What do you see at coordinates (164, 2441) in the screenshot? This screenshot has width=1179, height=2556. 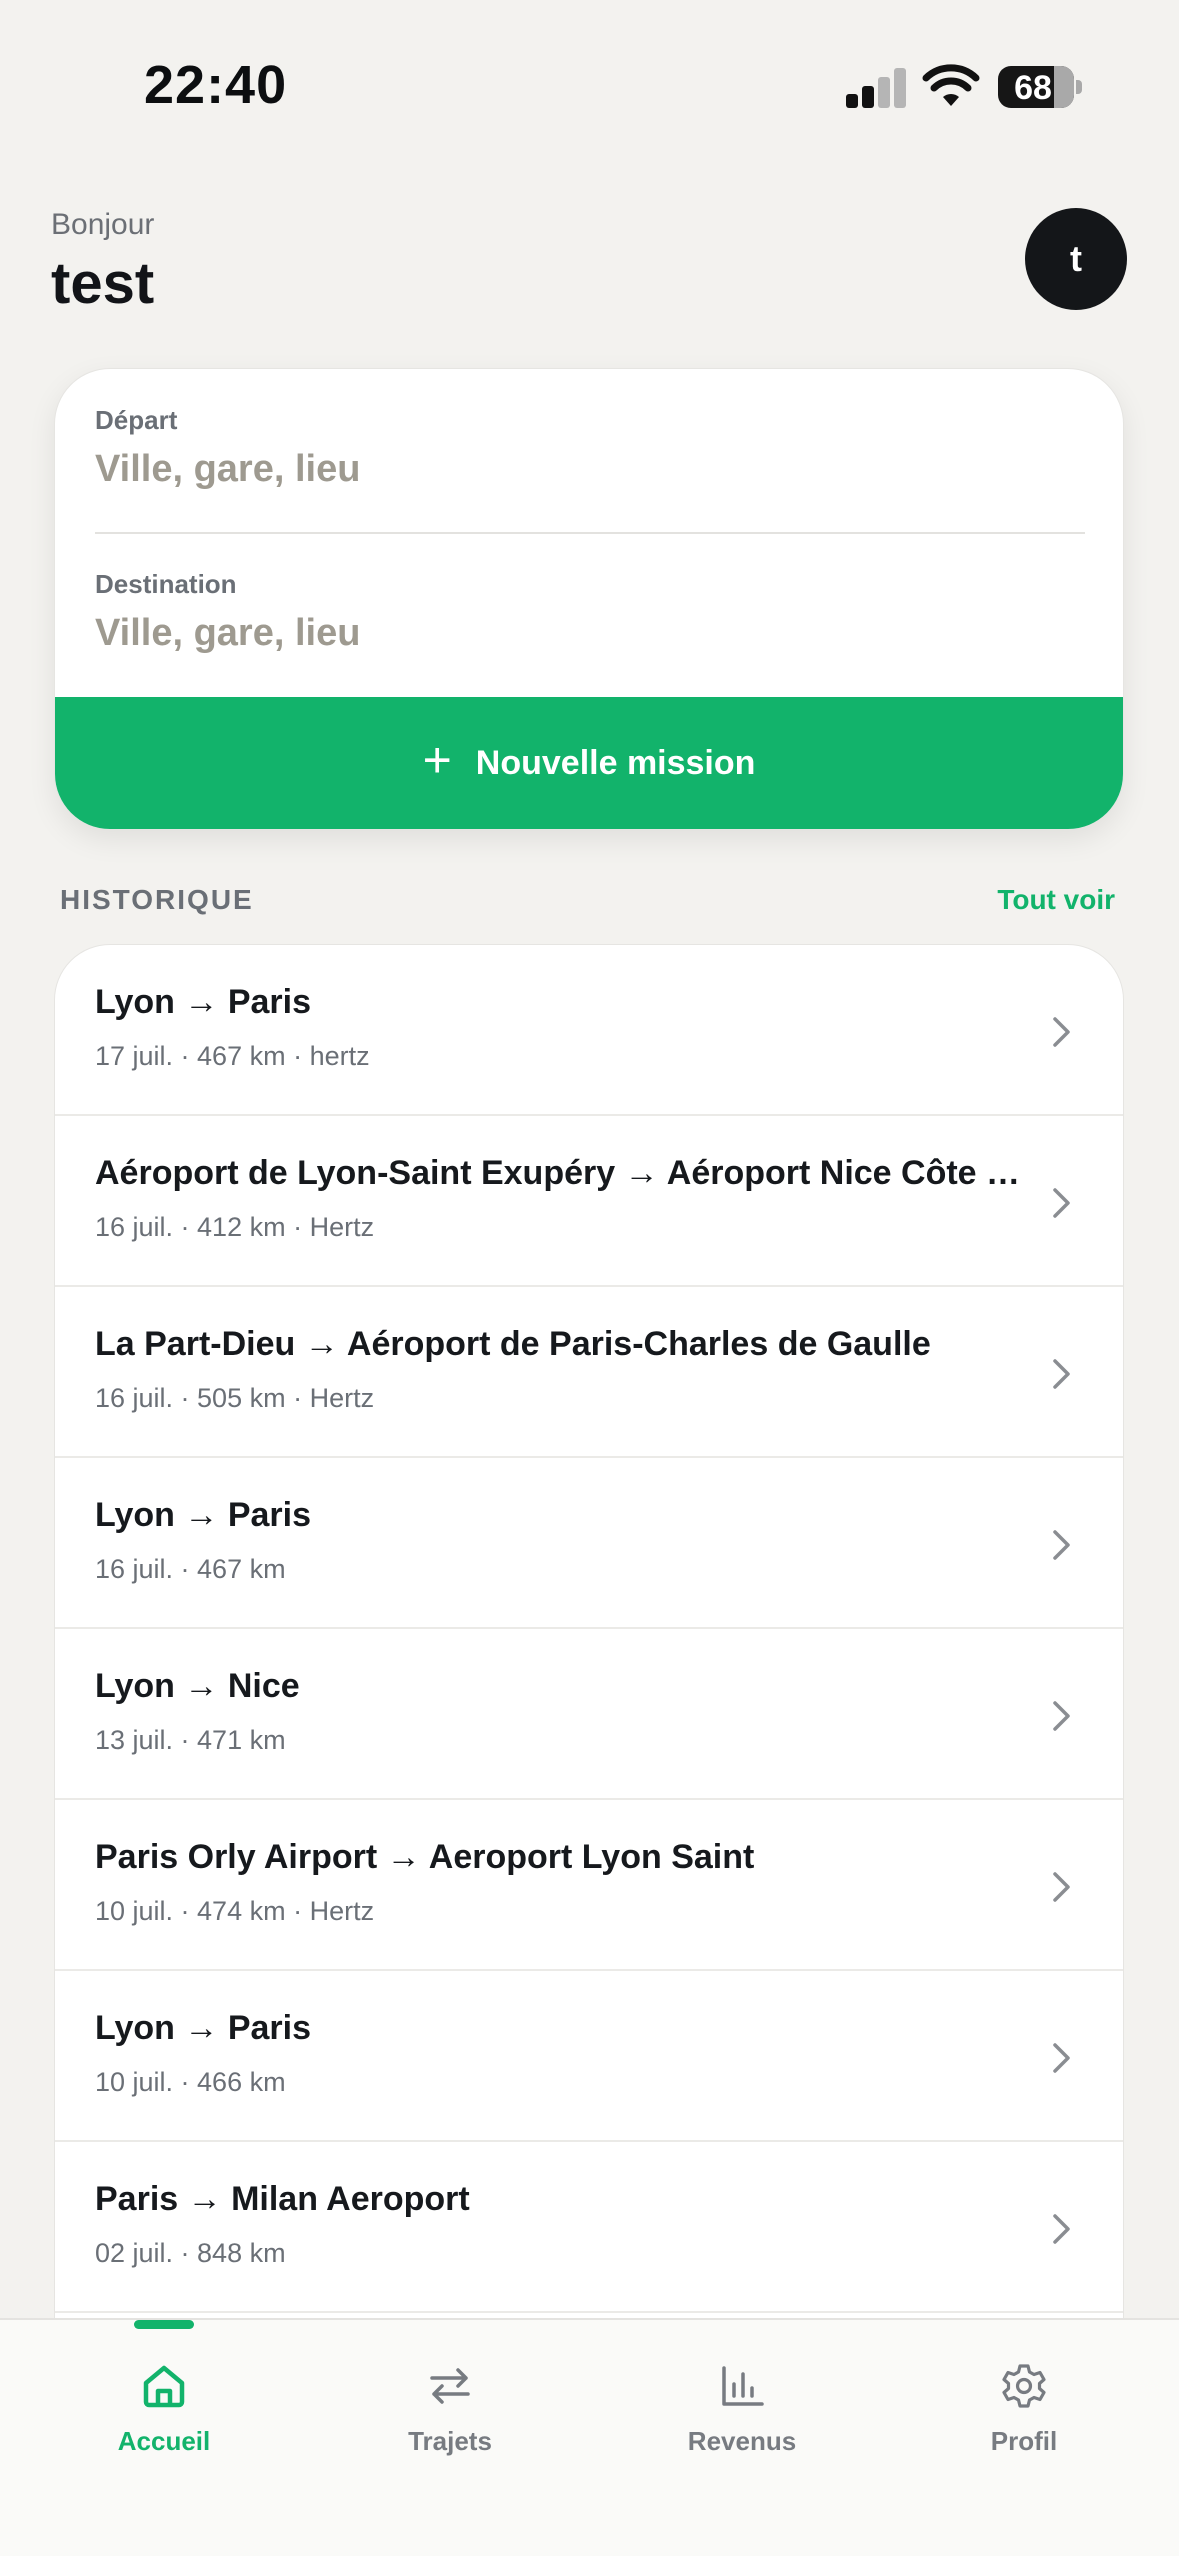 I see `tab-label: Accueil` at bounding box center [164, 2441].